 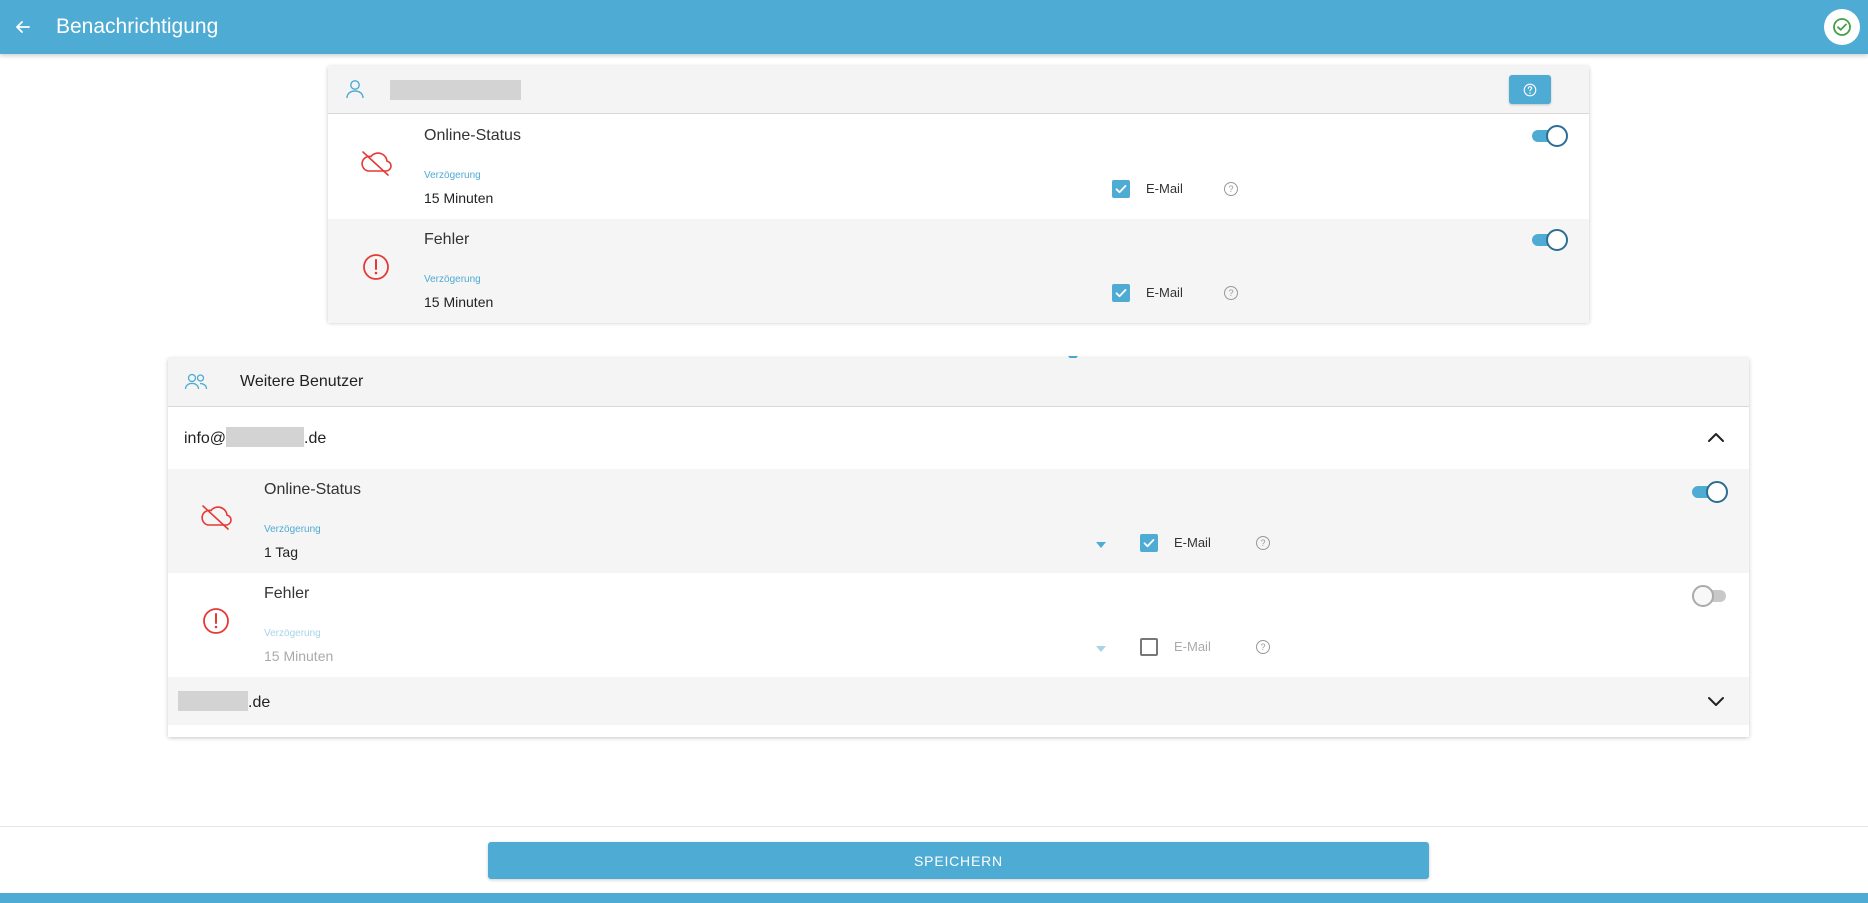 What do you see at coordinates (281, 552) in the screenshot?
I see `delay-select: 1 Tag` at bounding box center [281, 552].